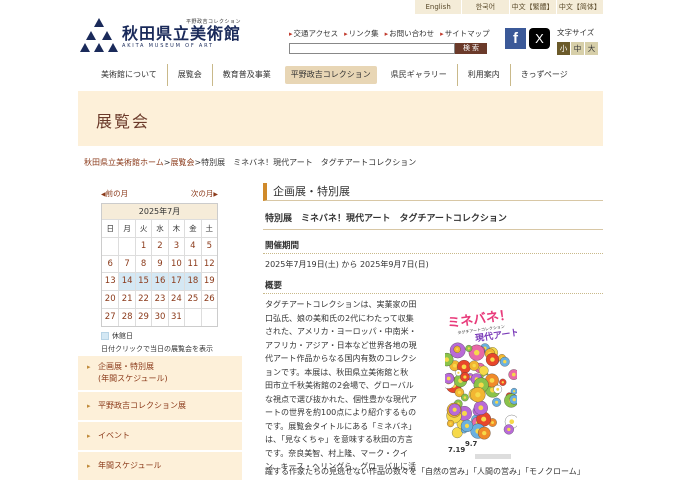  I want to click on calendar-weekday: 木, so click(176, 228).